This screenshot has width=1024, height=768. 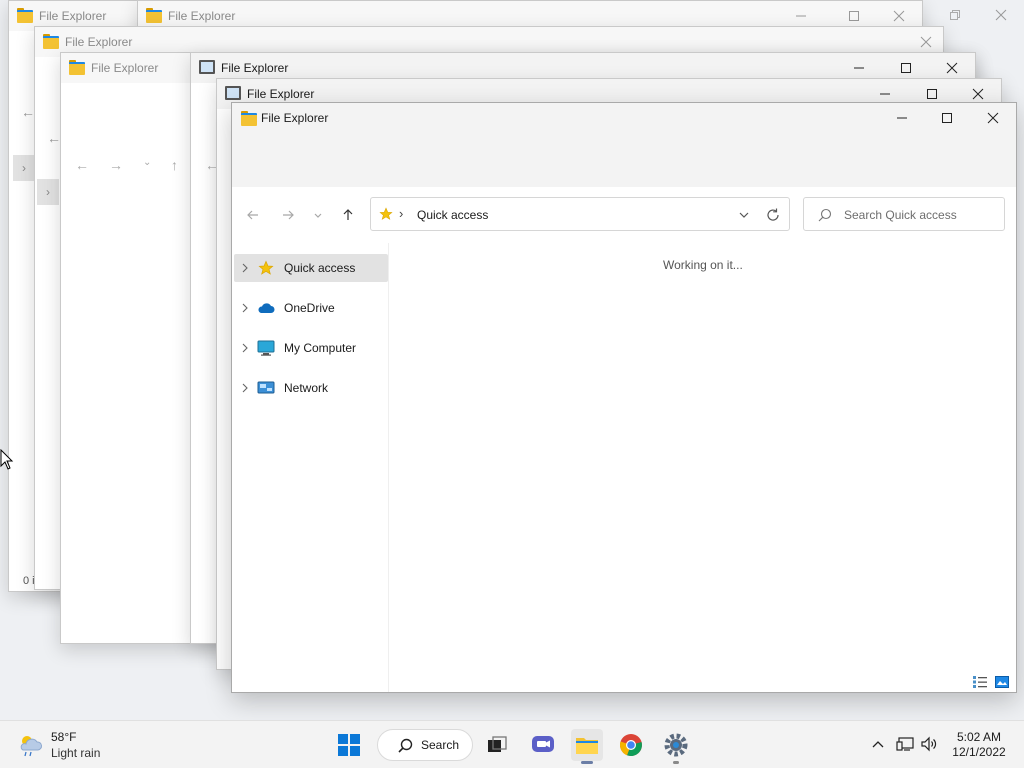 I want to click on up-button, so click(x=348, y=215).